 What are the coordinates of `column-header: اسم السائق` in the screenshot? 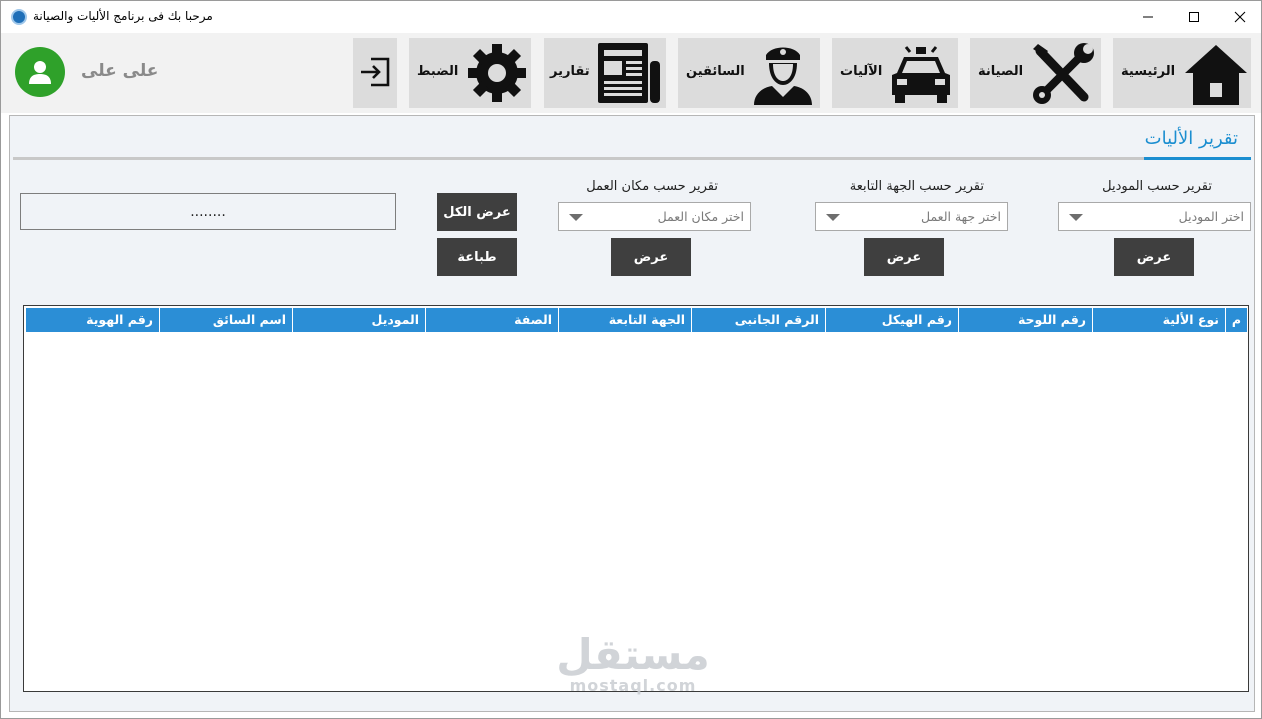 It's located at (225, 320).